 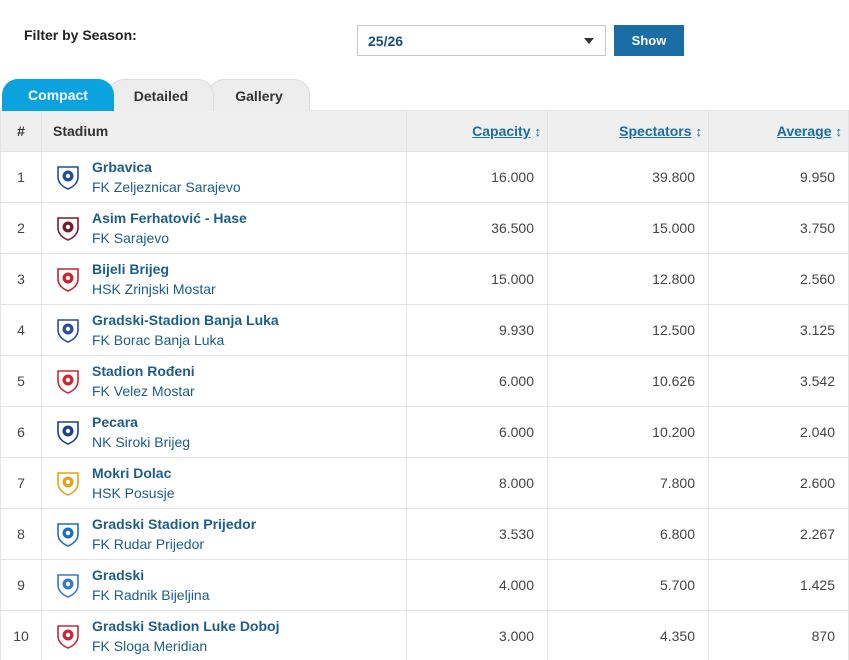 I want to click on stadium-name-link: Gradski Stadion Prijedor, so click(x=174, y=524).